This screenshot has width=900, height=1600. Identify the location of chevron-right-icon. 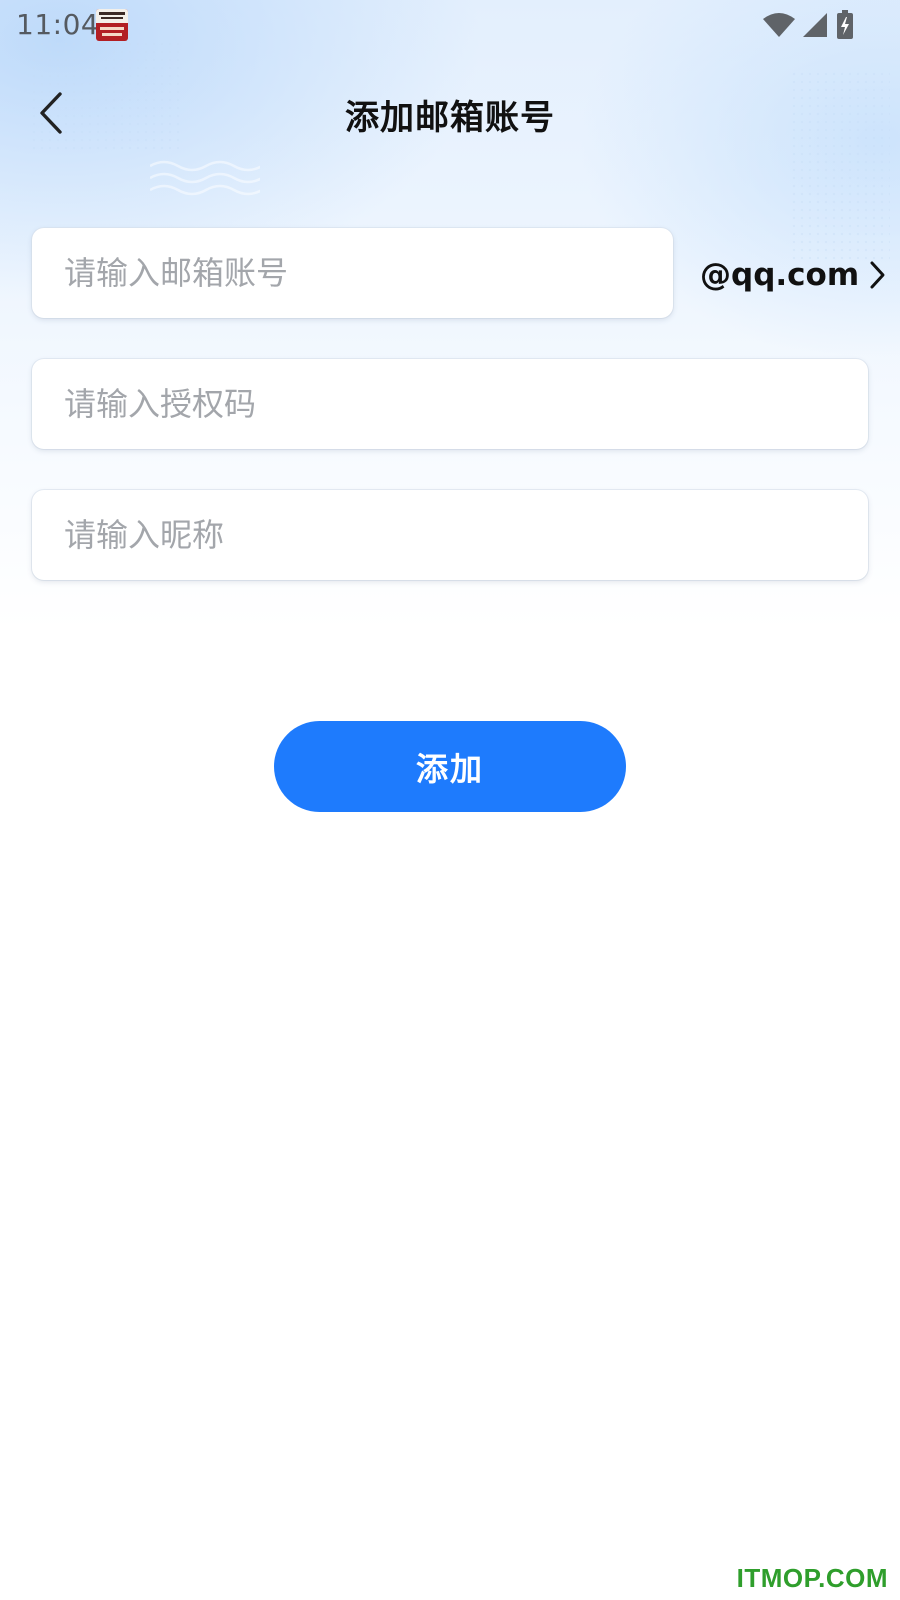
(877, 275).